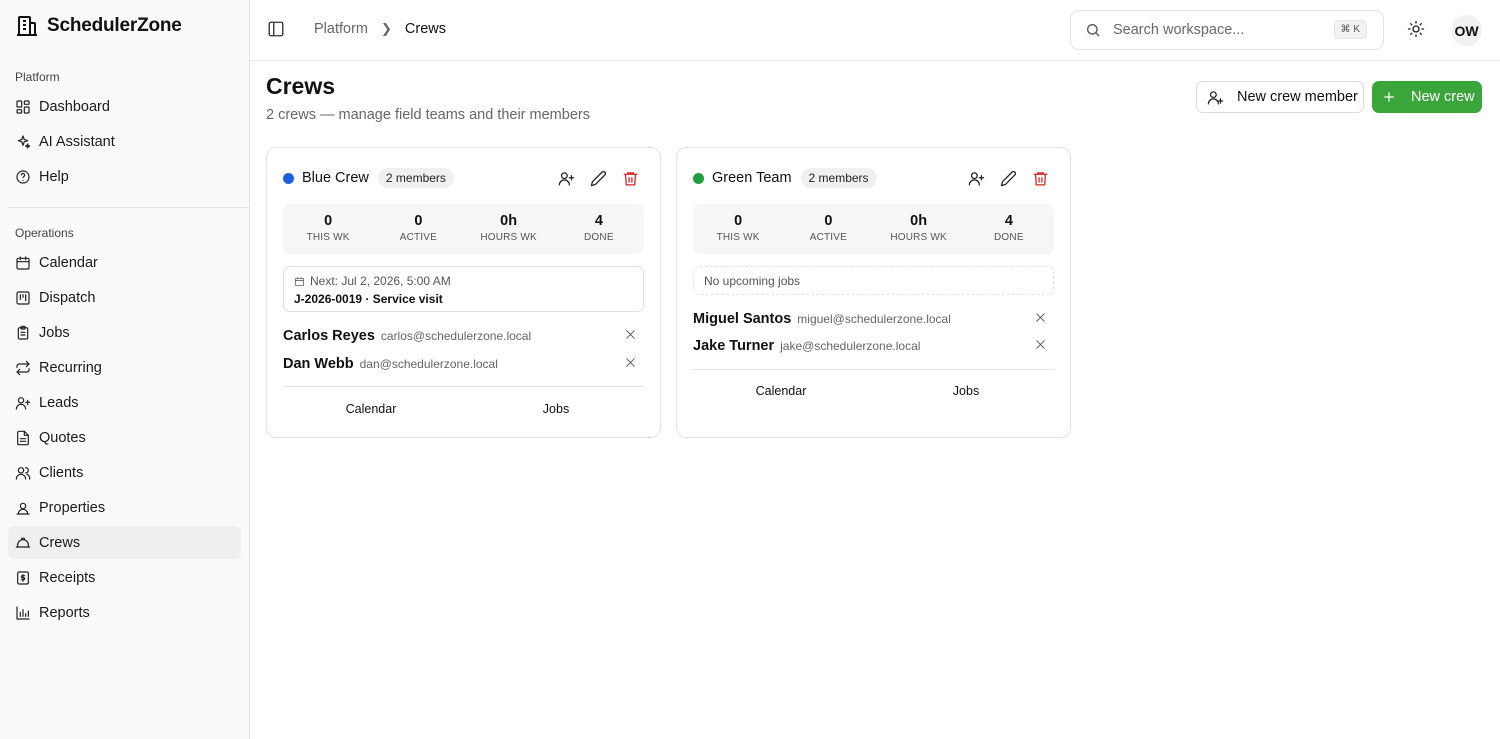 The image size is (1500, 739). Describe the element at coordinates (463, 386) in the screenshot. I see `card-divider` at that location.